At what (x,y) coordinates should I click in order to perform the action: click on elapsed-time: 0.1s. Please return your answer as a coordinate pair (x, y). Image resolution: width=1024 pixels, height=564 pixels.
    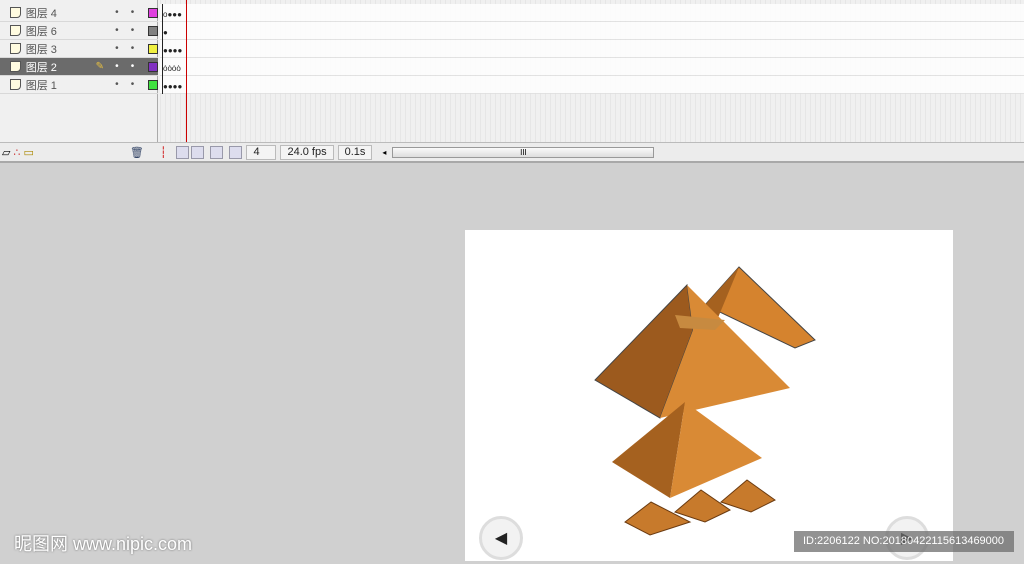
    Looking at the image, I should click on (355, 152).